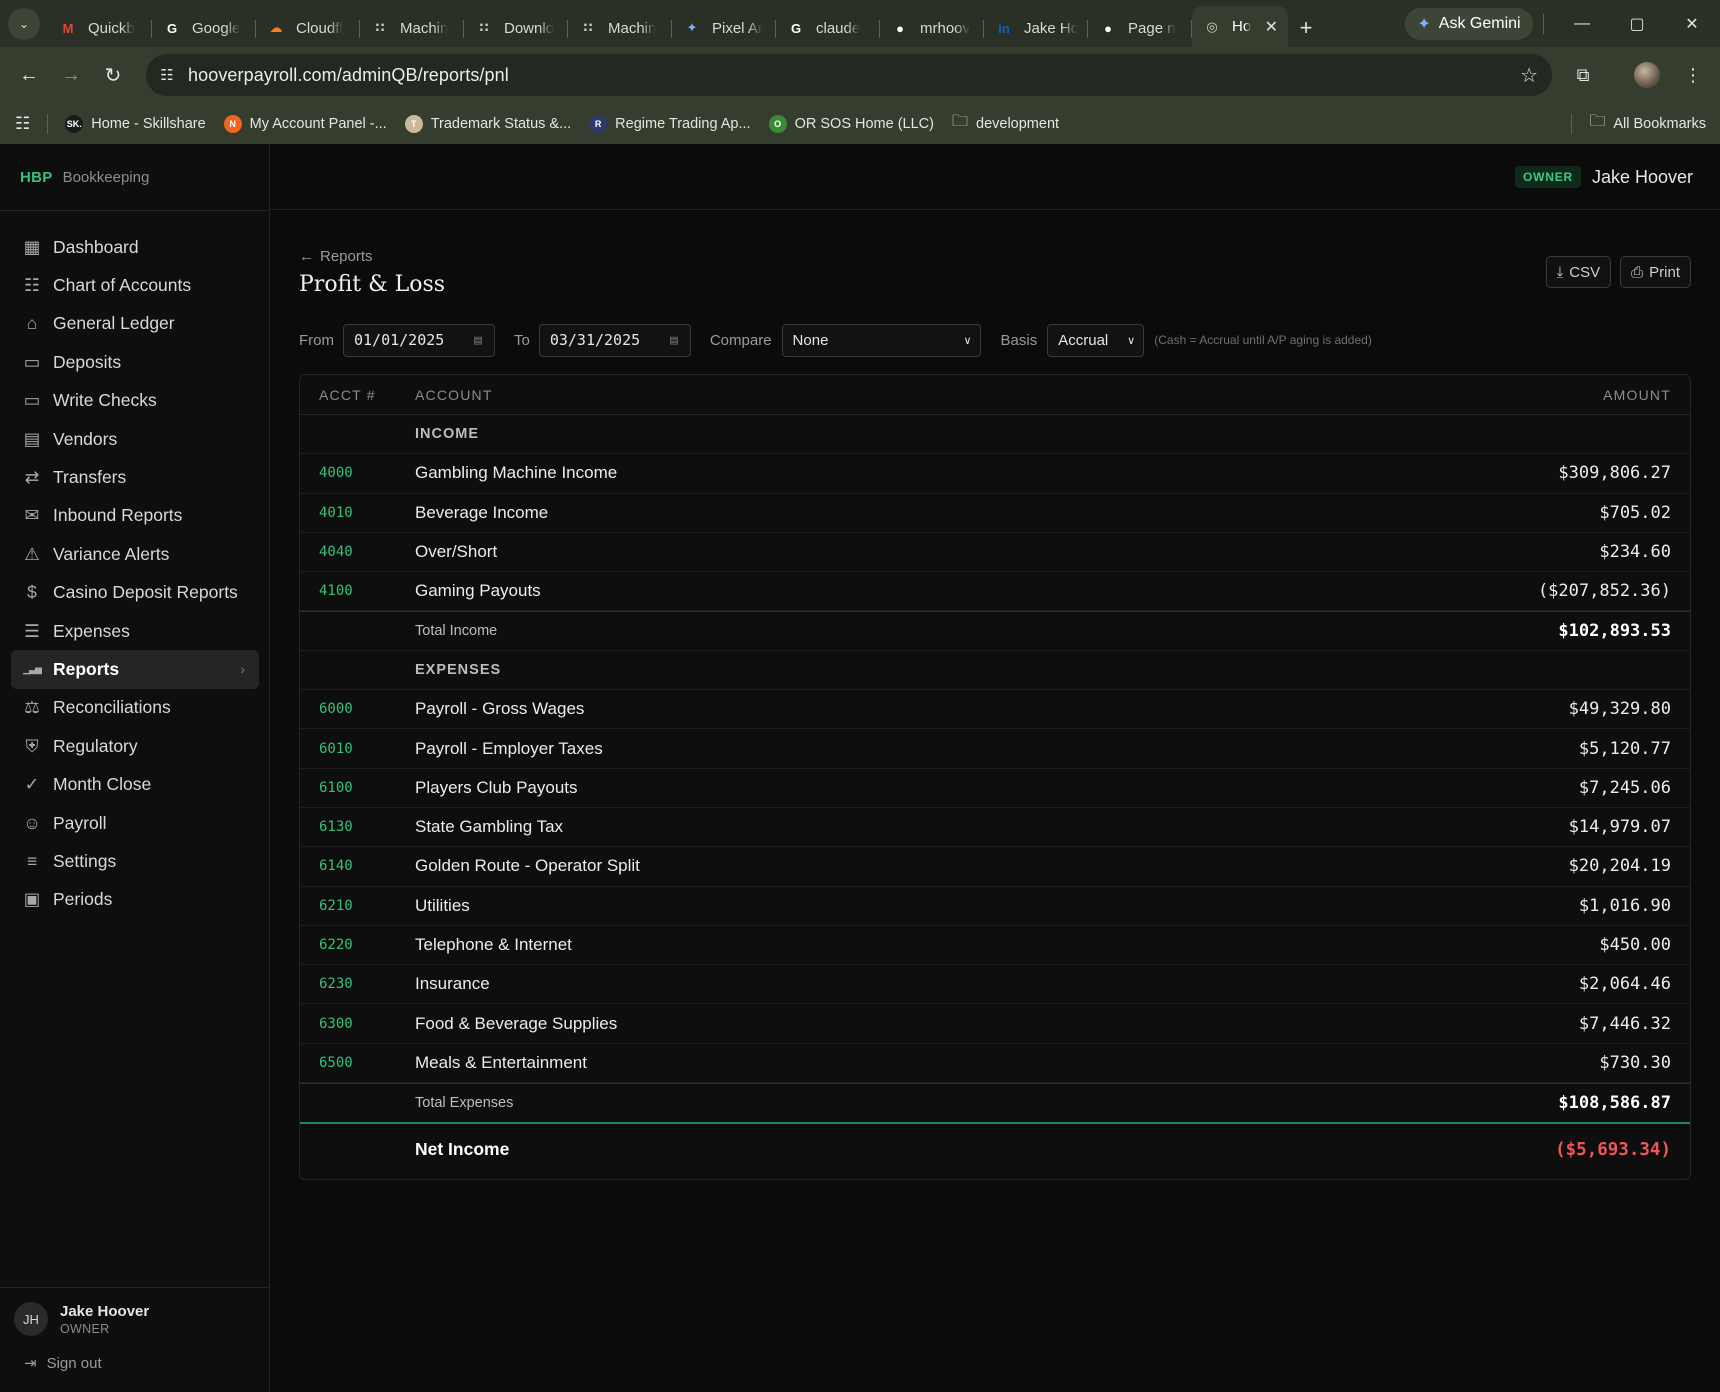 Image resolution: width=1720 pixels, height=1392 pixels. What do you see at coordinates (357, 591) in the screenshot?
I see `account-number: 4100` at bounding box center [357, 591].